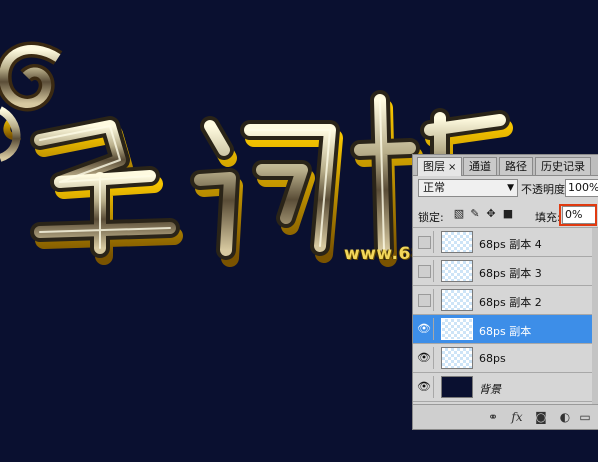 The image size is (598, 462). What do you see at coordinates (492, 358) in the screenshot?
I see `layer-name: 68ps` at bounding box center [492, 358].